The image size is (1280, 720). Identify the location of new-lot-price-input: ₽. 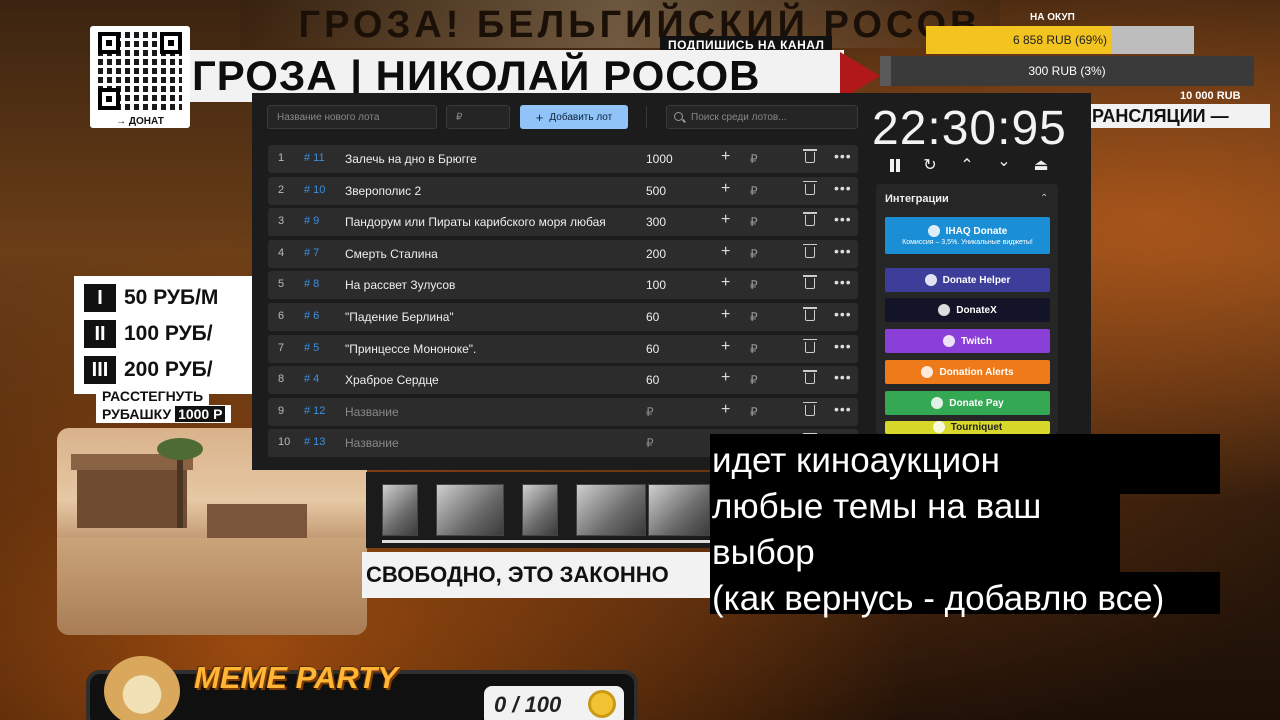
(478, 117).